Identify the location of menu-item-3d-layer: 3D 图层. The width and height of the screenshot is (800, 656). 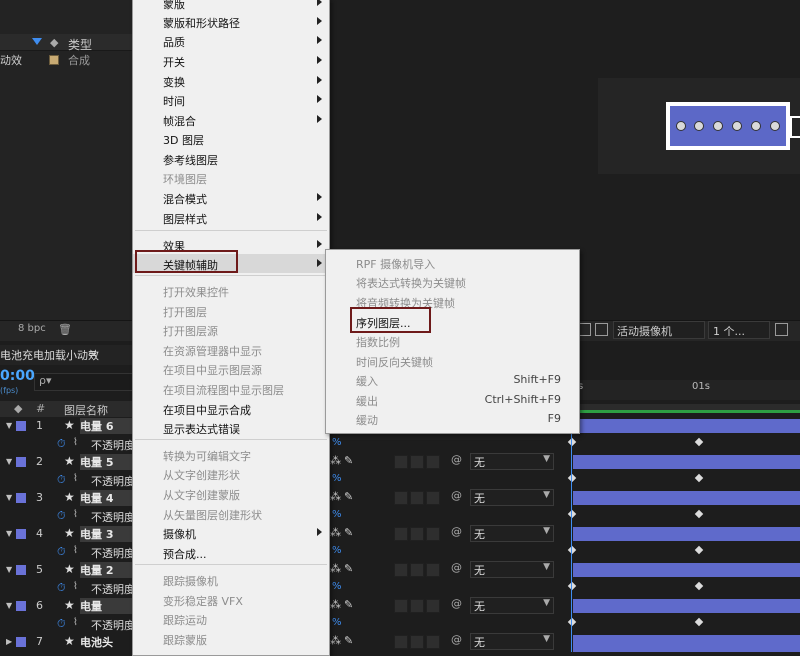
(231, 138).